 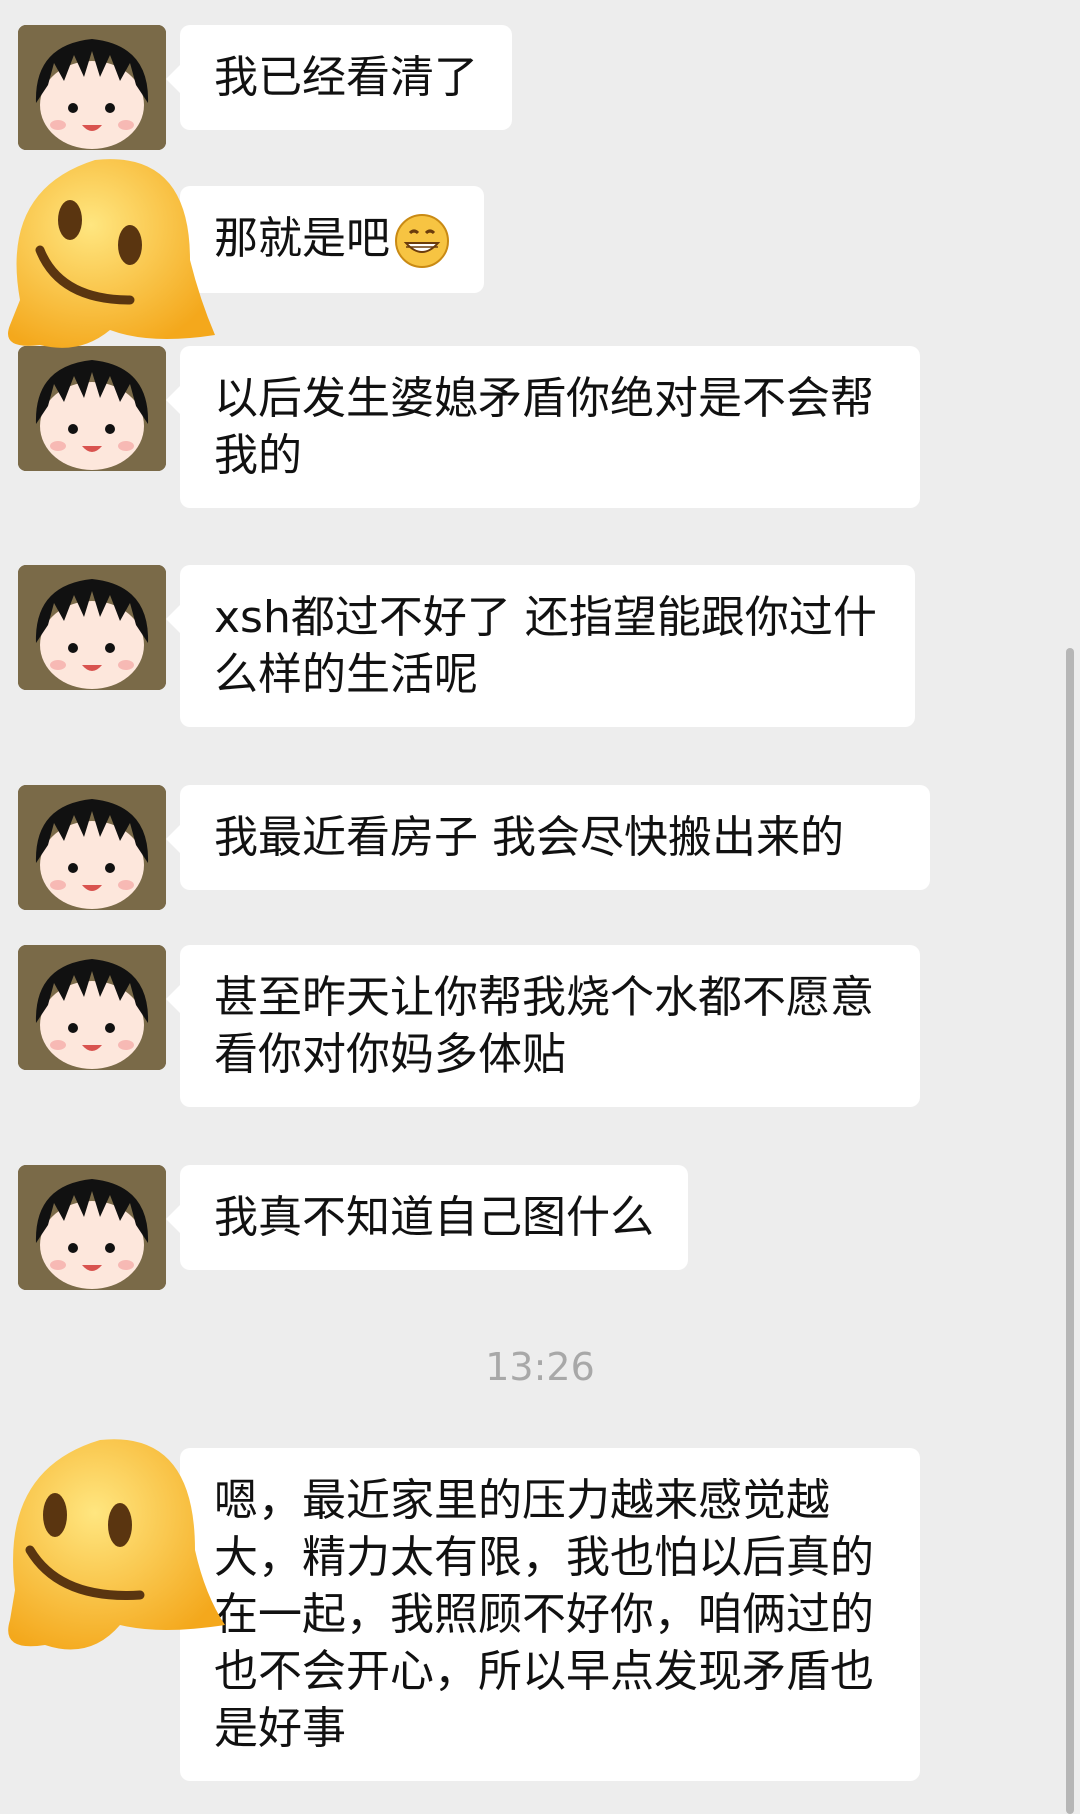 I want to click on message-bubble: 以后发生婆媳矛盾你绝对是不会帮我的, so click(x=543, y=427).